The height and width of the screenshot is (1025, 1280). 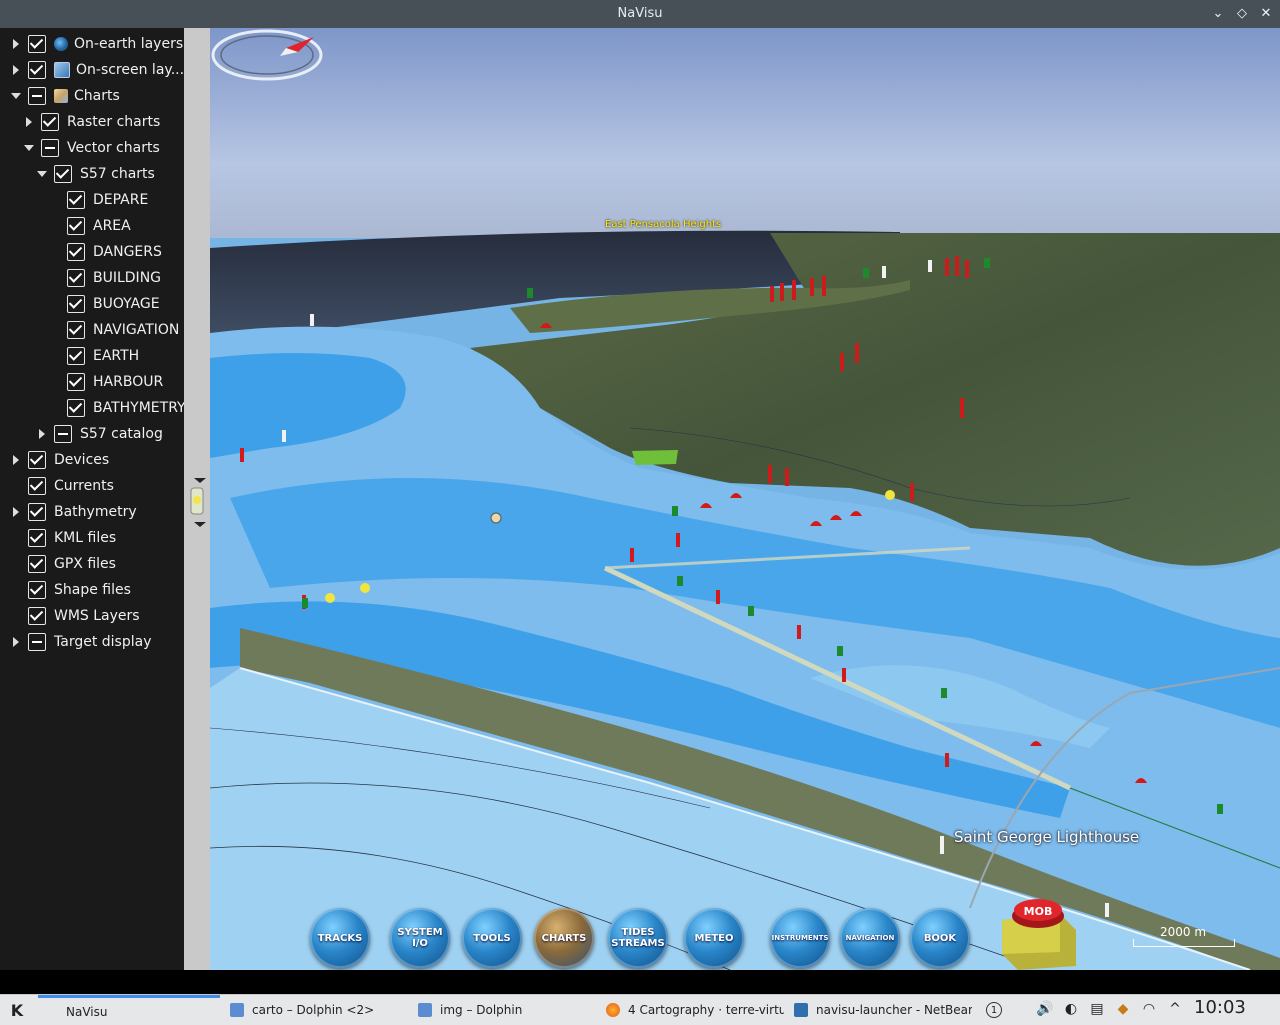 I want to click on task-dolphin-carto: carto – Dolphin <2>, so click(x=320, y=1010).